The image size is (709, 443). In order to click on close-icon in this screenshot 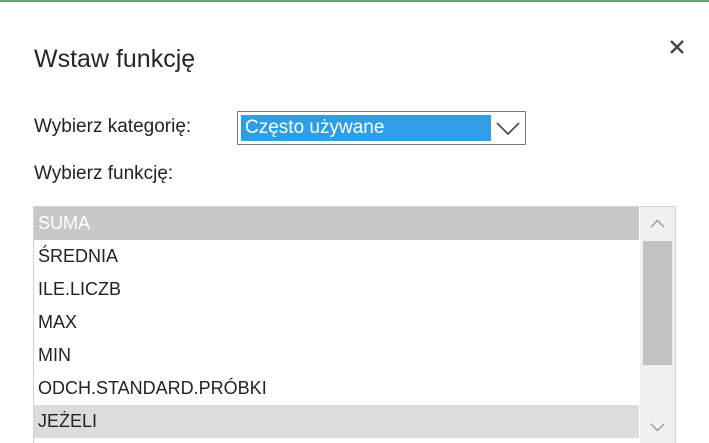, I will do `click(677, 47)`.